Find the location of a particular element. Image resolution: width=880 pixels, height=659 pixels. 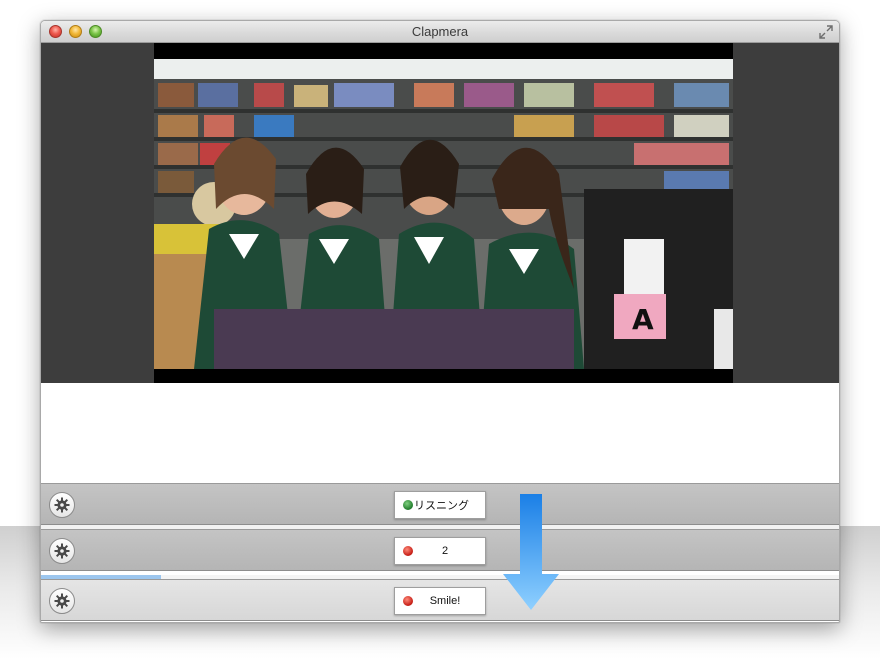

title-bar: Clapmera is located at coordinates (440, 32).